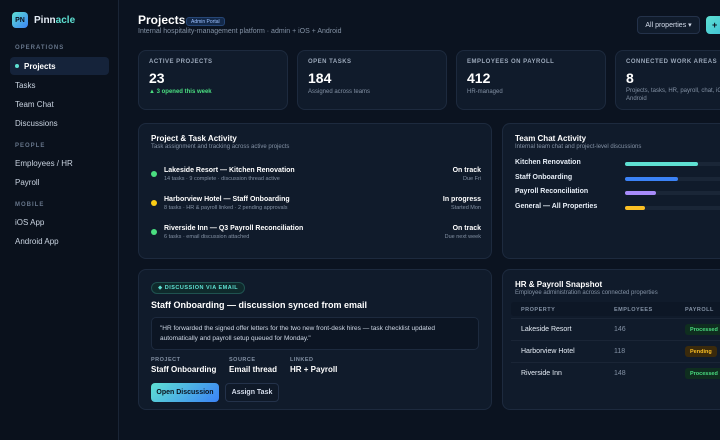 This screenshot has height=440, width=720. Describe the element at coordinates (40, 48) in the screenshot. I see `nav-section-operations: OPERATIONS` at that location.